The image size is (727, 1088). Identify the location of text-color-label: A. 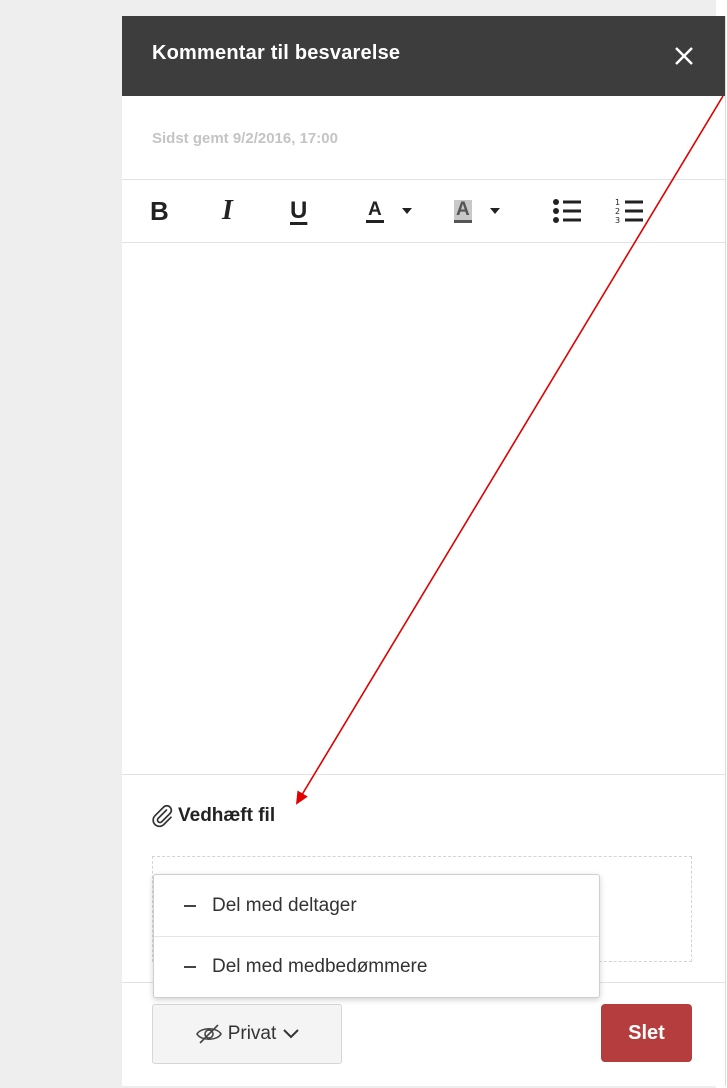
(375, 211).